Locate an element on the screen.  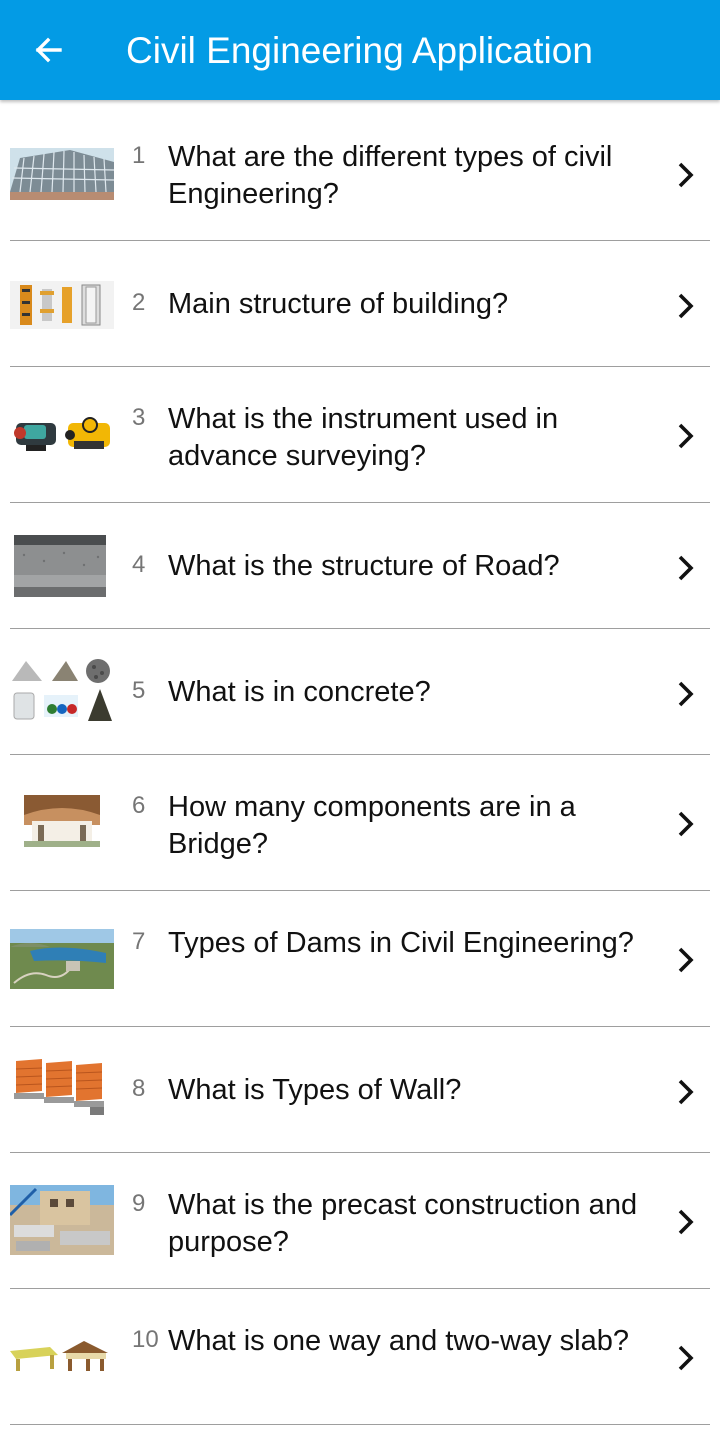
building-facade-image is located at coordinates (62, 174).